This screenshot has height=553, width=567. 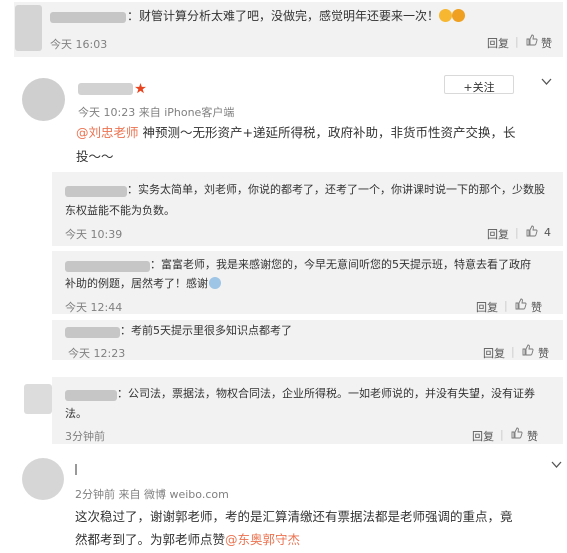 I want to click on follow-button: +关注, so click(x=479, y=84).